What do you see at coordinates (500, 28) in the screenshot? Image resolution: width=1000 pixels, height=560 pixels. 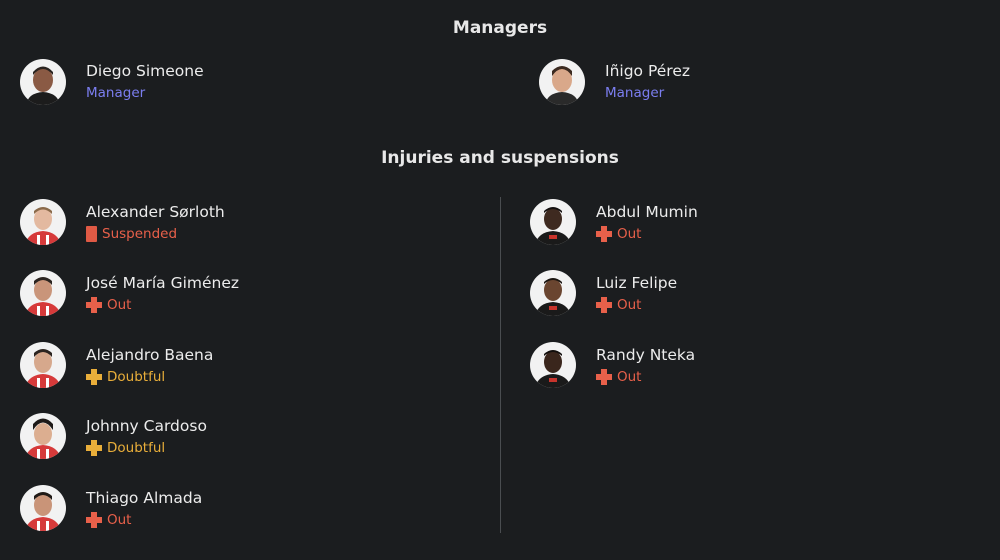 I see `managers-heading: Managers` at bounding box center [500, 28].